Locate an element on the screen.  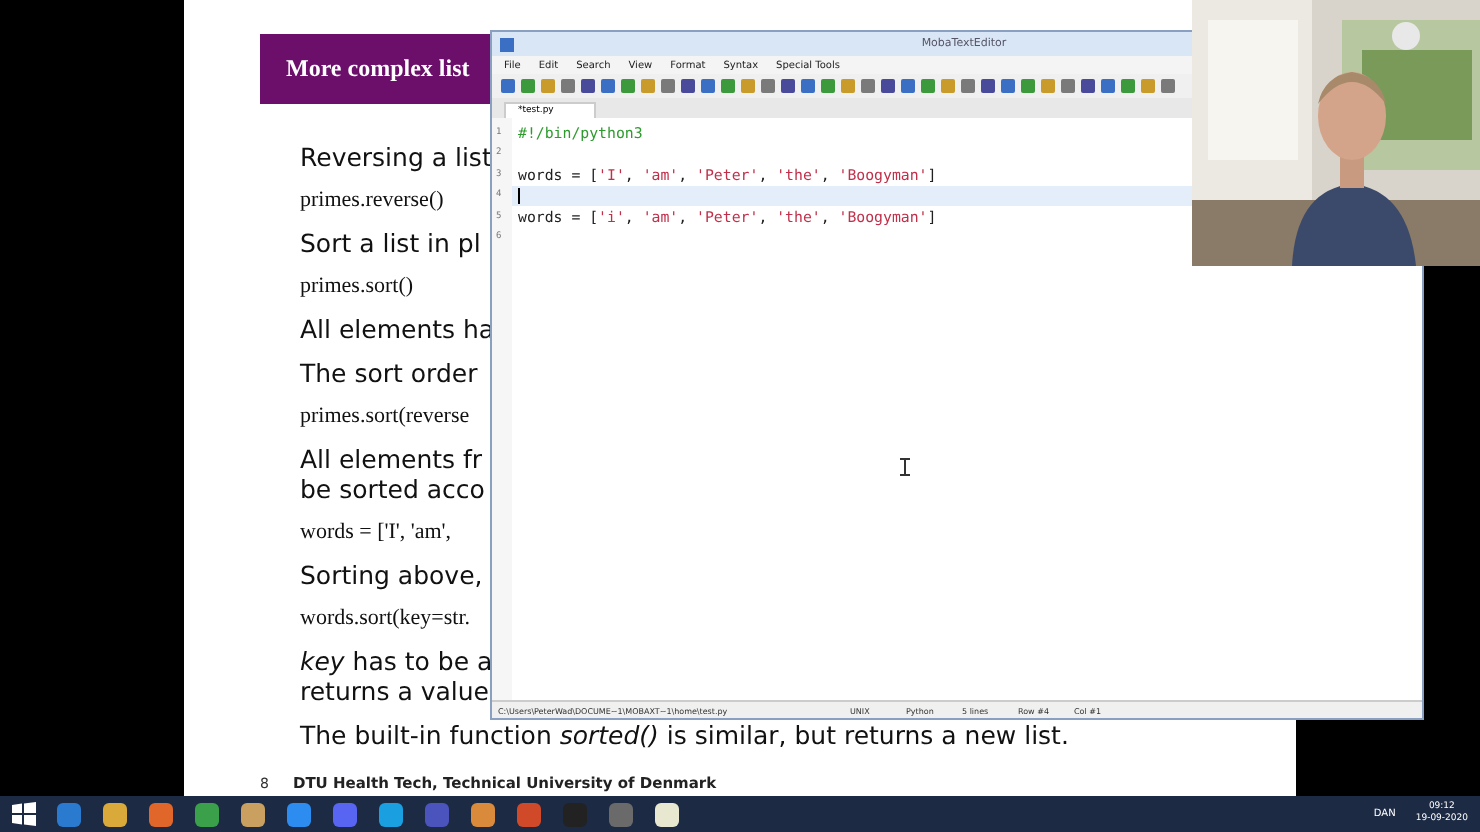
i-beam-cursor-icon is located at coordinates (905, 467).